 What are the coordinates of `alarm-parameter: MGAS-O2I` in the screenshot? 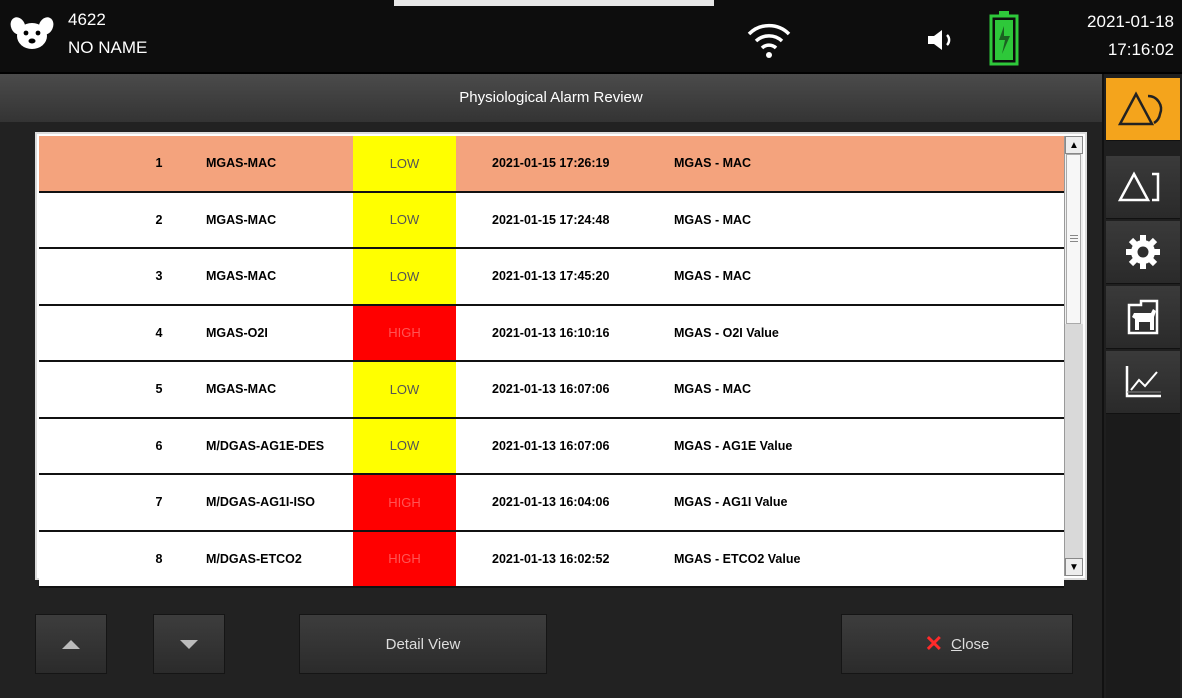 It's located at (237, 332).